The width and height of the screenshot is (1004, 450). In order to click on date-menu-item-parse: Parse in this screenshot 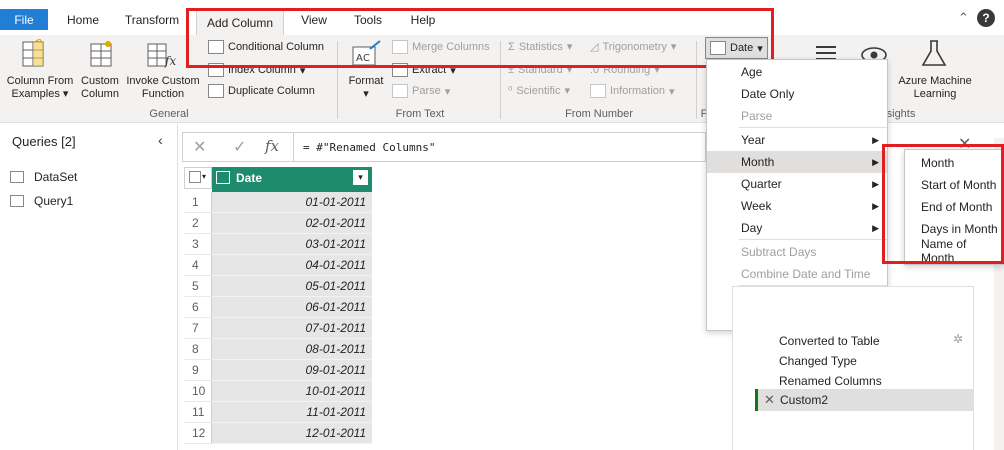, I will do `click(797, 116)`.